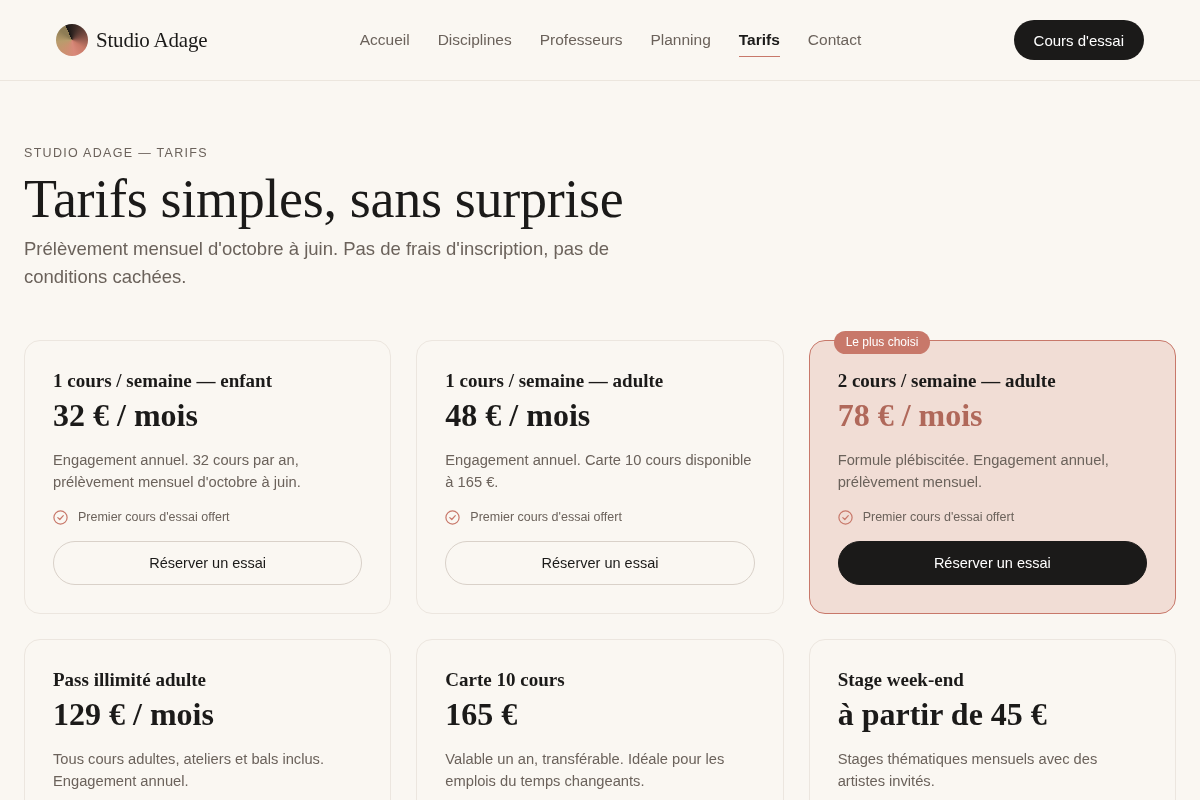 This screenshot has width=1200, height=800. What do you see at coordinates (482, 714) in the screenshot?
I see `plan-price: 165 €` at bounding box center [482, 714].